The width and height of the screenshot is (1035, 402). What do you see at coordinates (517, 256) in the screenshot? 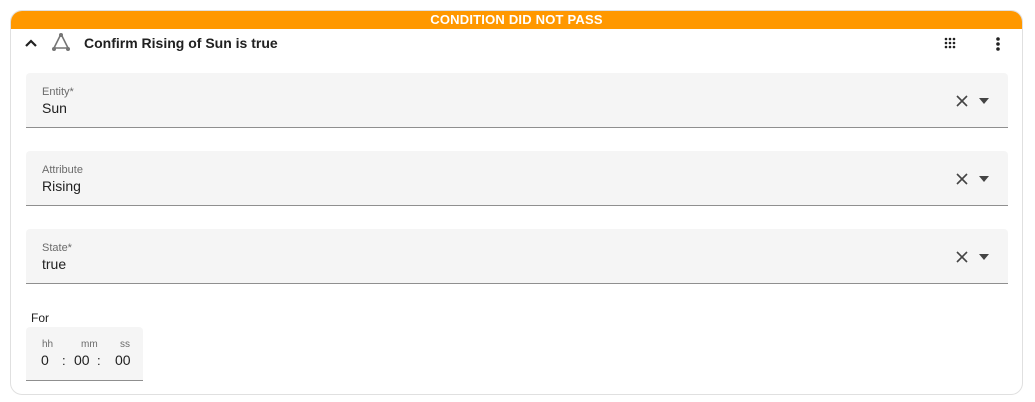
I see `state-field: State* true` at bounding box center [517, 256].